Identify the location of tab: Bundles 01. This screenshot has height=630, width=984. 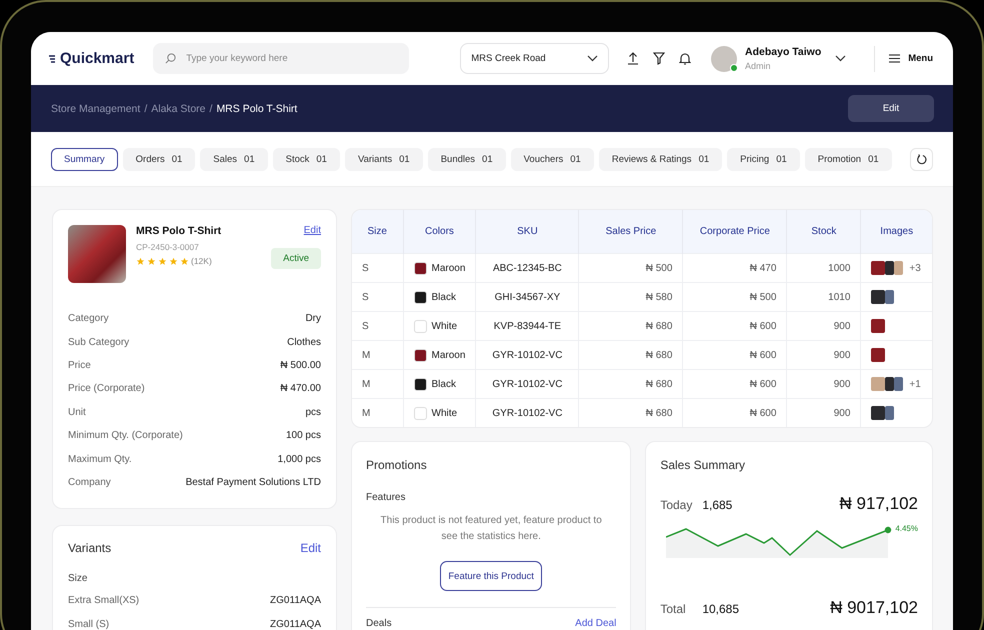
(467, 159).